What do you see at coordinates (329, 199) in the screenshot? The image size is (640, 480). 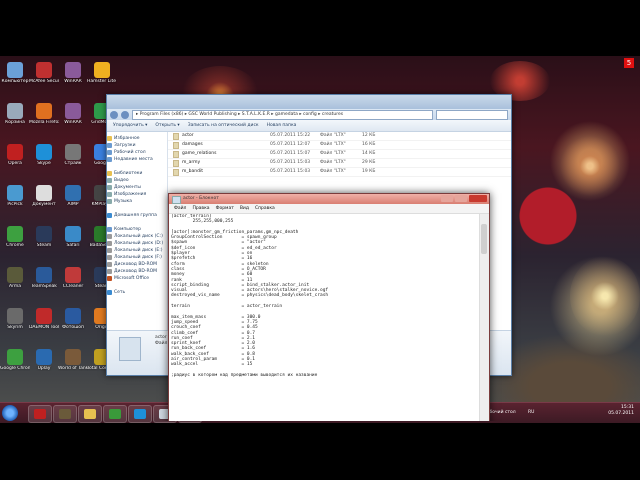 I see `notepad-titlebar: actor - Блокнот` at bounding box center [329, 199].